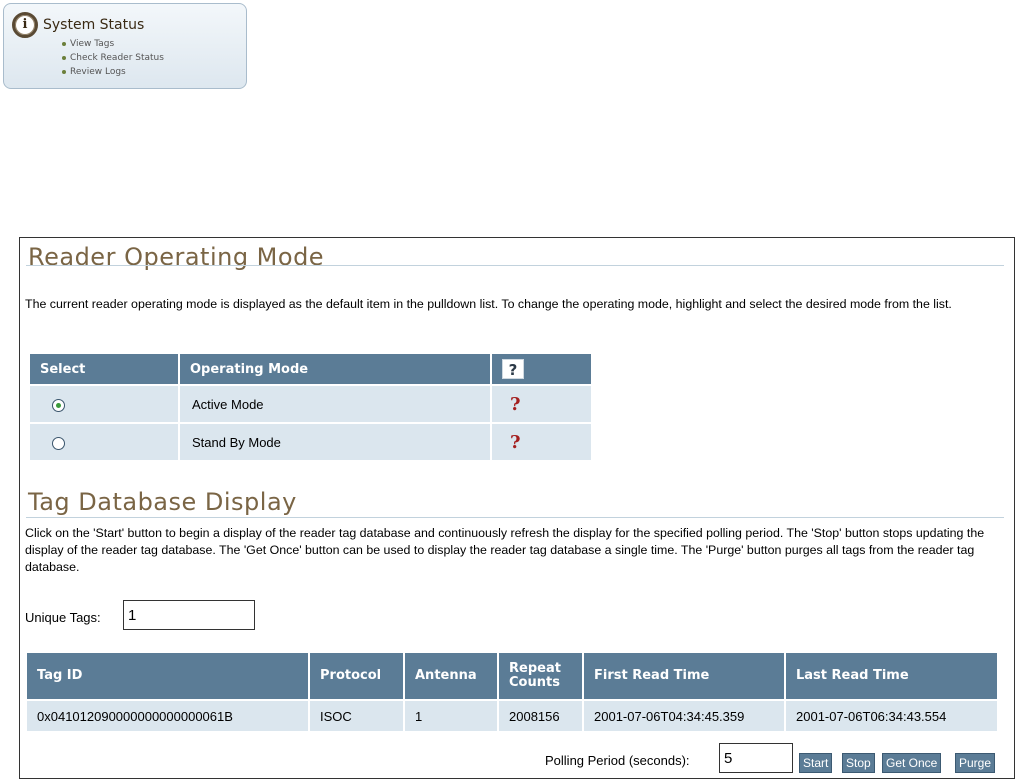 The width and height of the screenshot is (1016, 780). Describe the element at coordinates (167, 716) in the screenshot. I see `tag-id-cell: 0x041012090000000000000061B` at that location.